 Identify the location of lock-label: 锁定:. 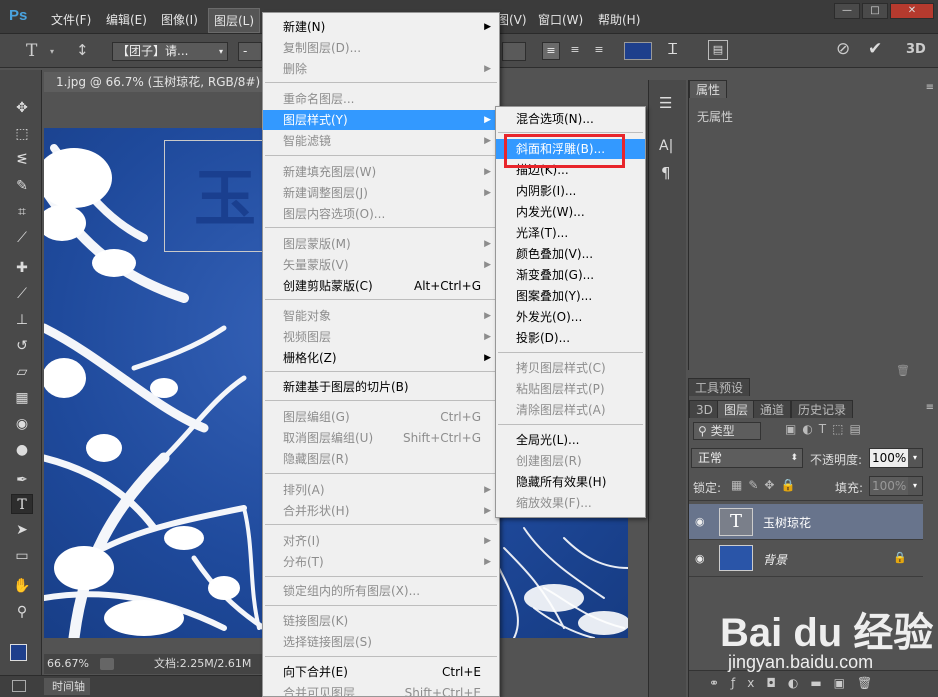
(707, 488).